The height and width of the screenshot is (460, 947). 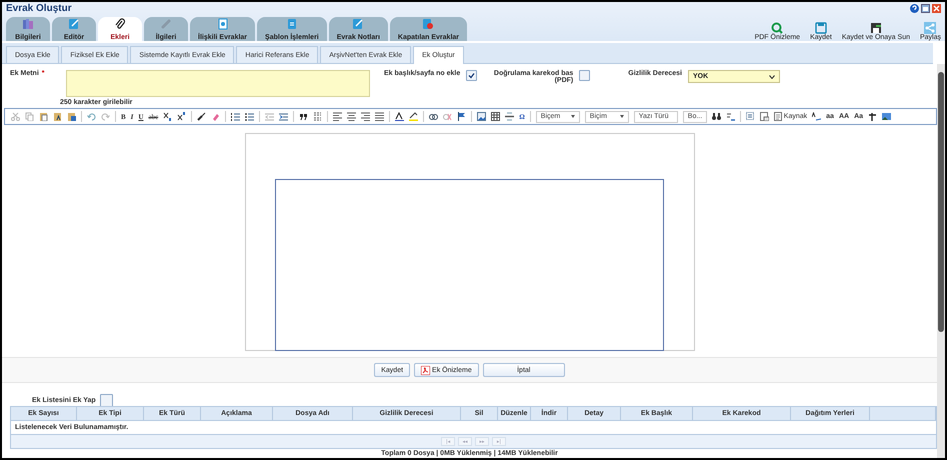 I want to click on quote-icon, so click(x=303, y=116).